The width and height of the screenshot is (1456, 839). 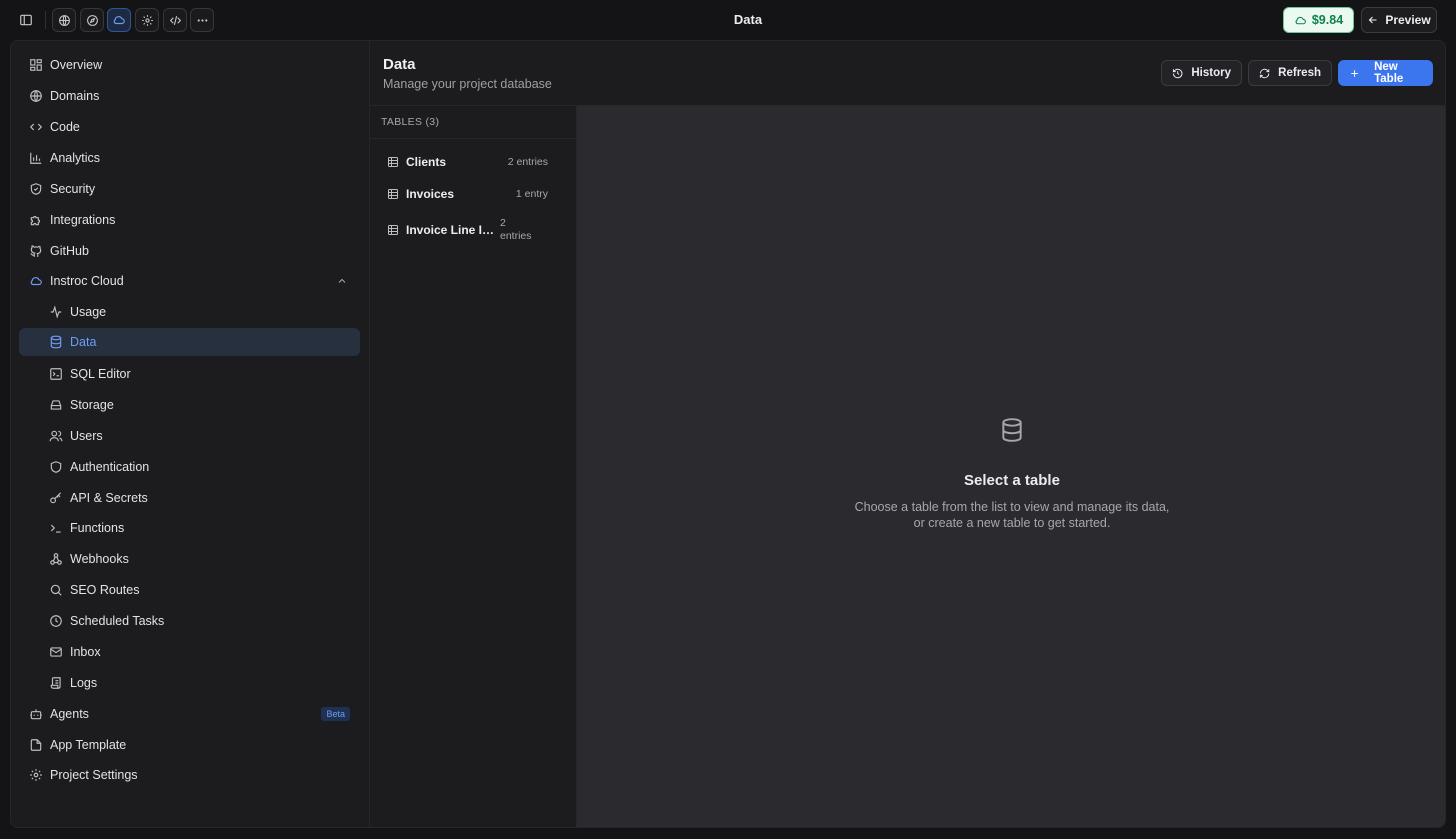 What do you see at coordinates (189, 621) in the screenshot?
I see `sidebar-item-scheduled-tasks: Scheduled Tasks` at bounding box center [189, 621].